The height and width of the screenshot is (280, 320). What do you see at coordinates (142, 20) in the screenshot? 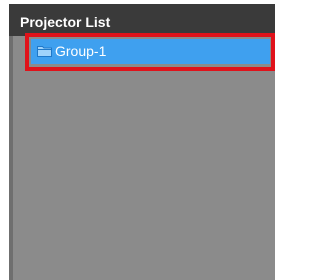
I see `panel-header: Projector List` at bounding box center [142, 20].